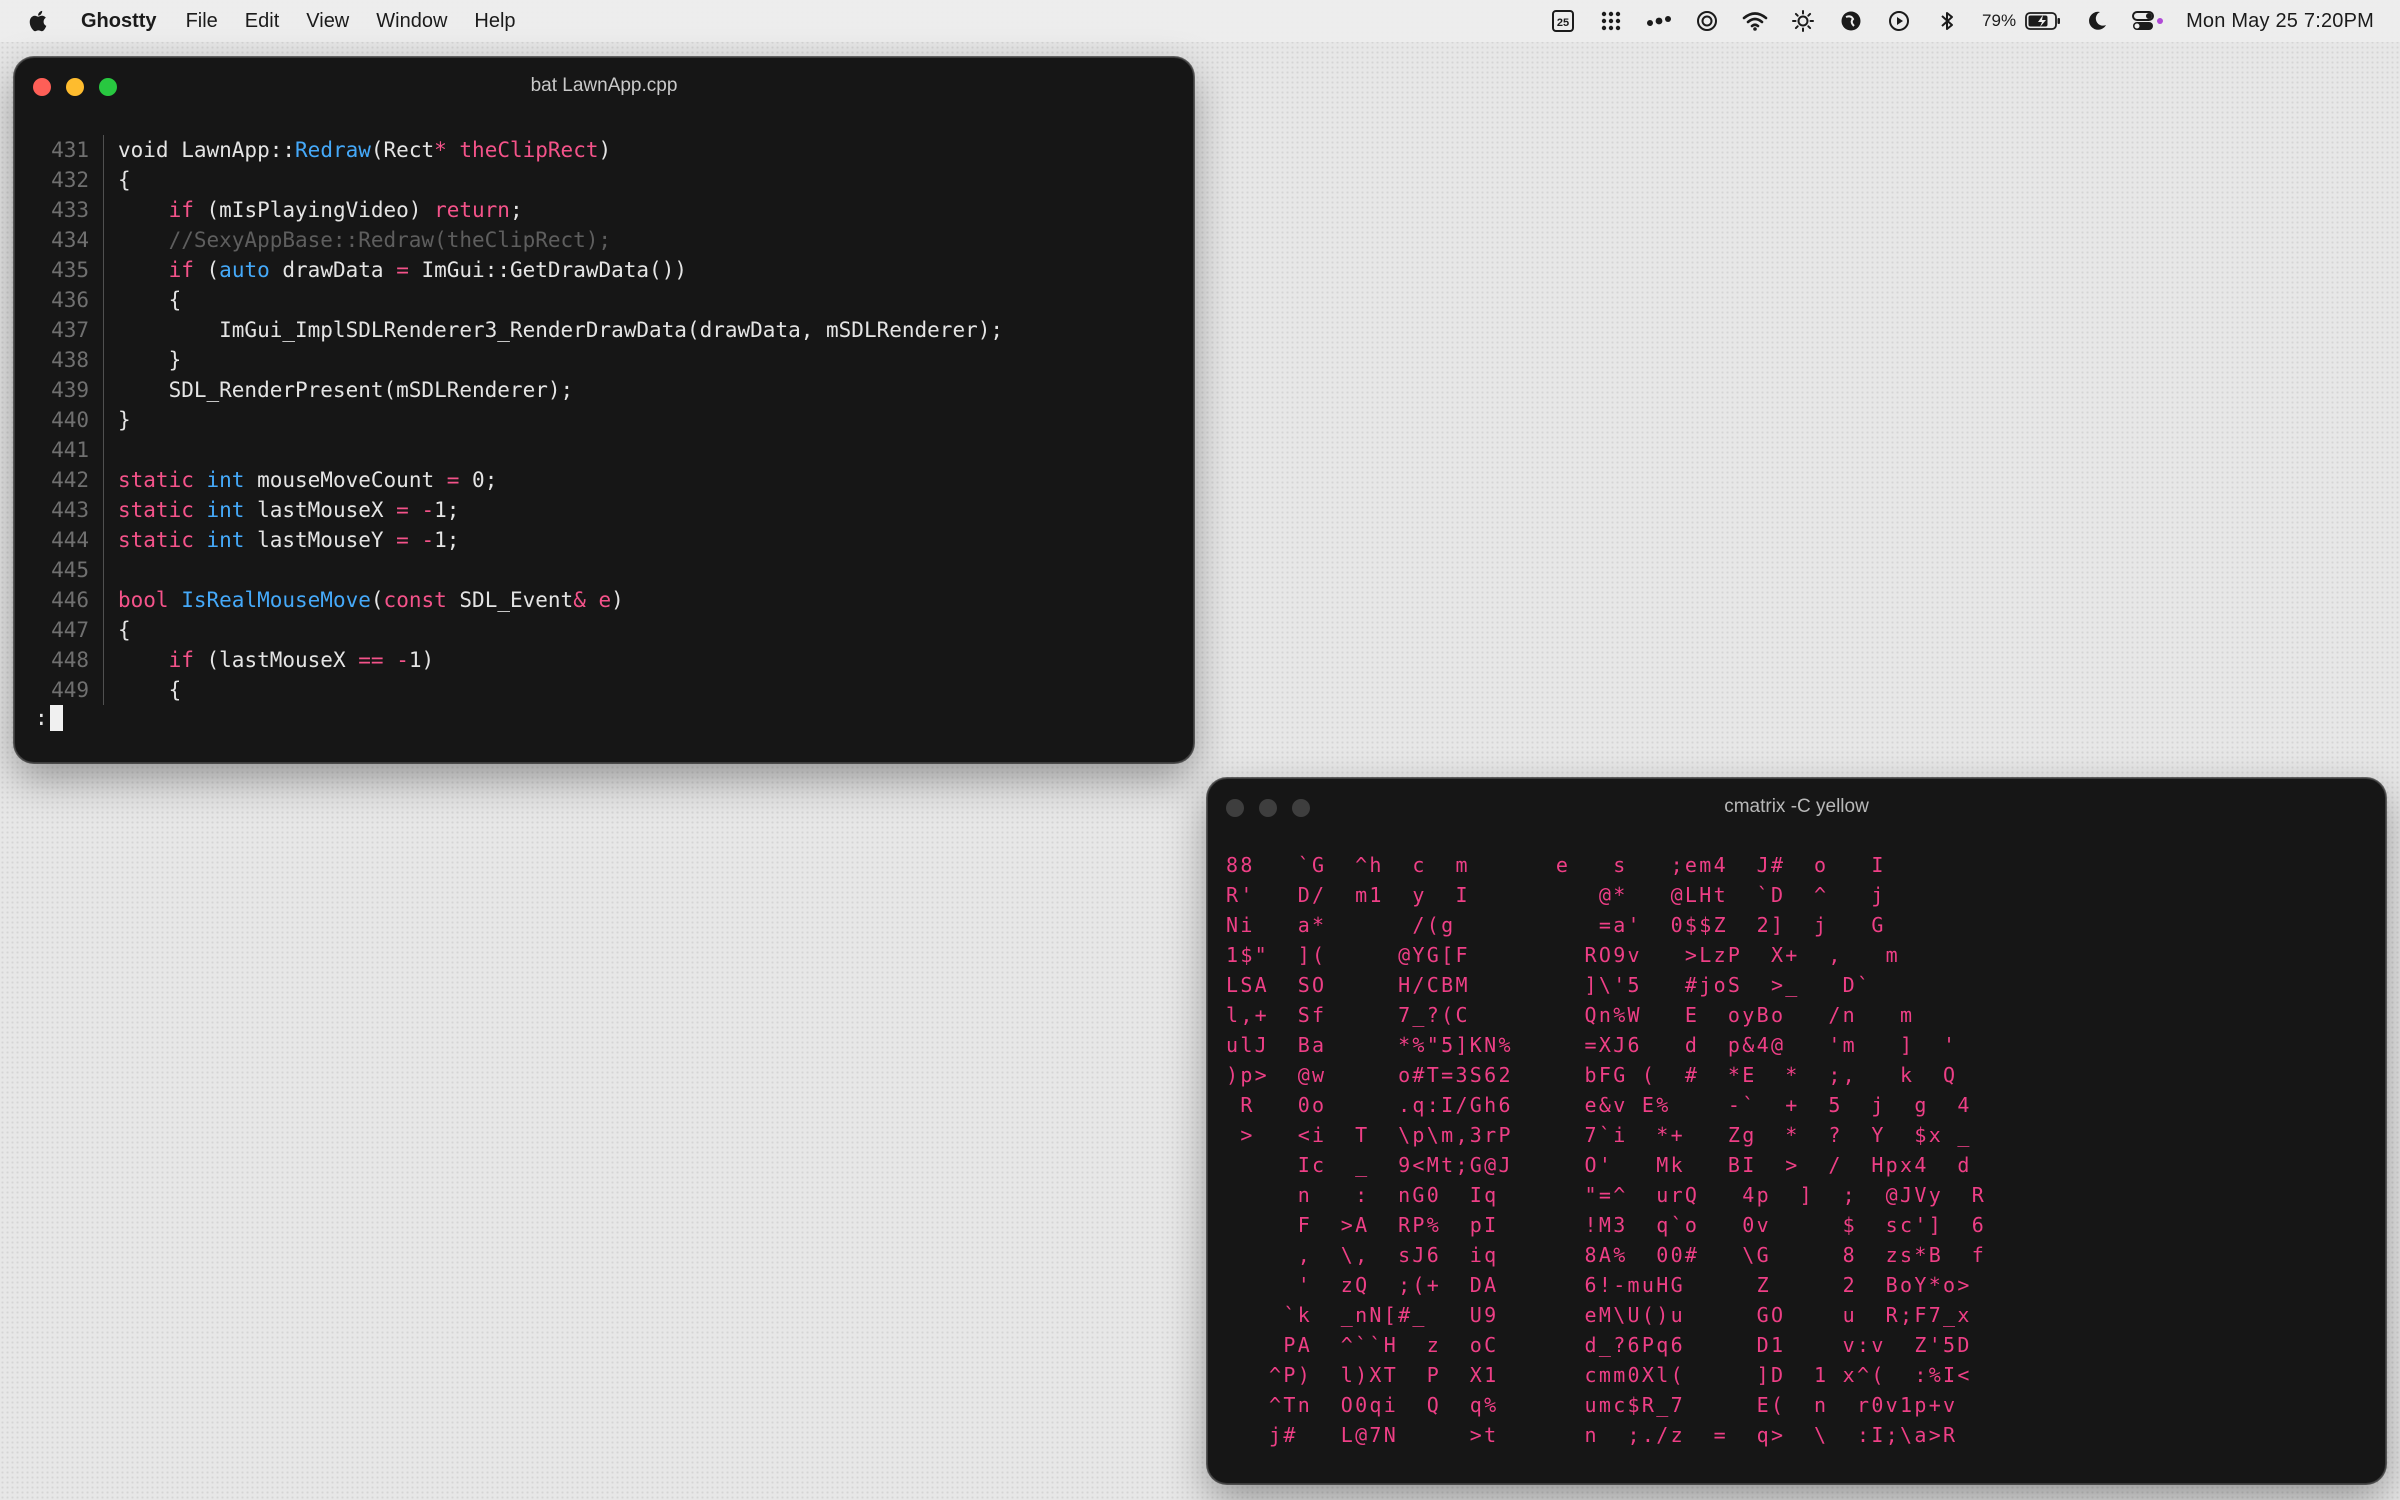  I want to click on code-token: auto, so click(244, 270).